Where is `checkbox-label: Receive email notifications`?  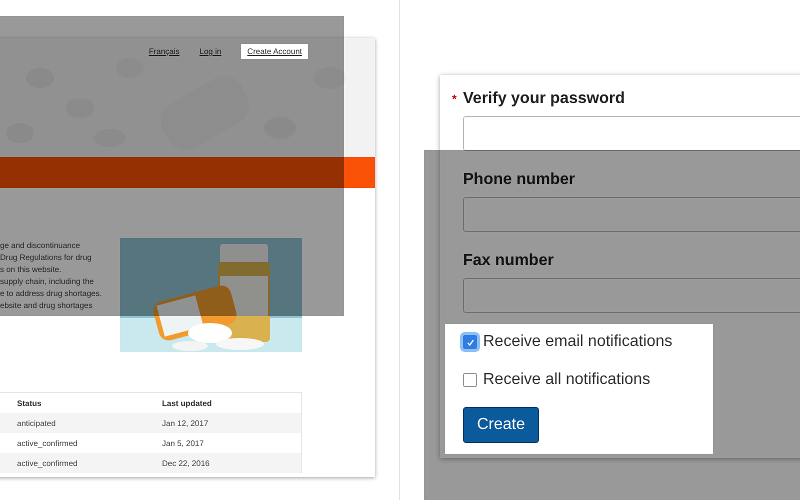 checkbox-label: Receive email notifications is located at coordinates (577, 342).